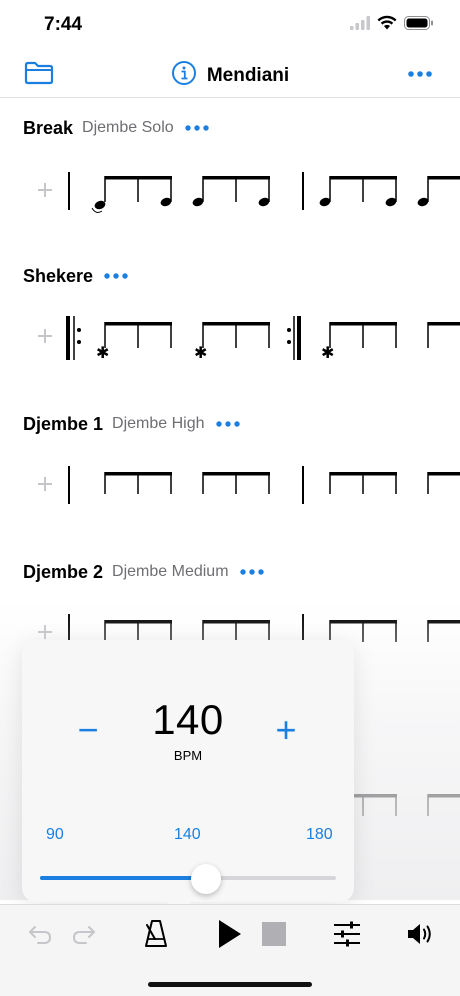 The height and width of the screenshot is (996, 460). Describe the element at coordinates (418, 22) in the screenshot. I see `battery-icon` at that location.